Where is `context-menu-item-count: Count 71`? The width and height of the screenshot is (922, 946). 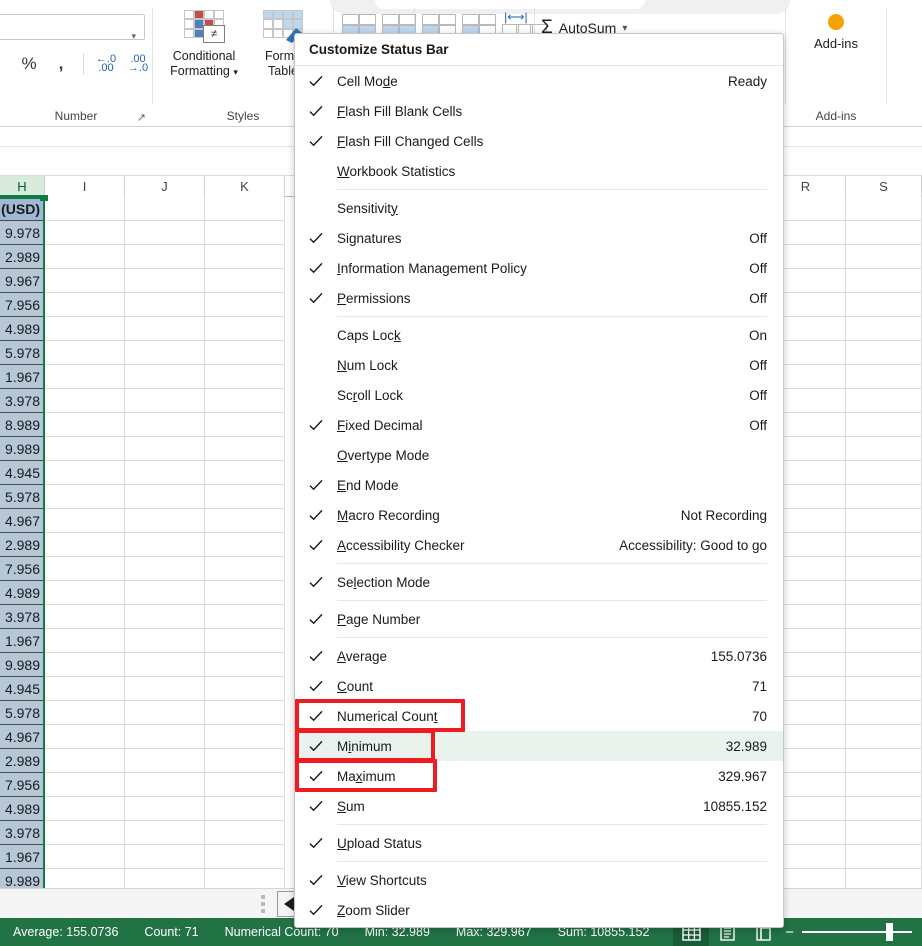
context-menu-item-count: Count 71 is located at coordinates (539, 686).